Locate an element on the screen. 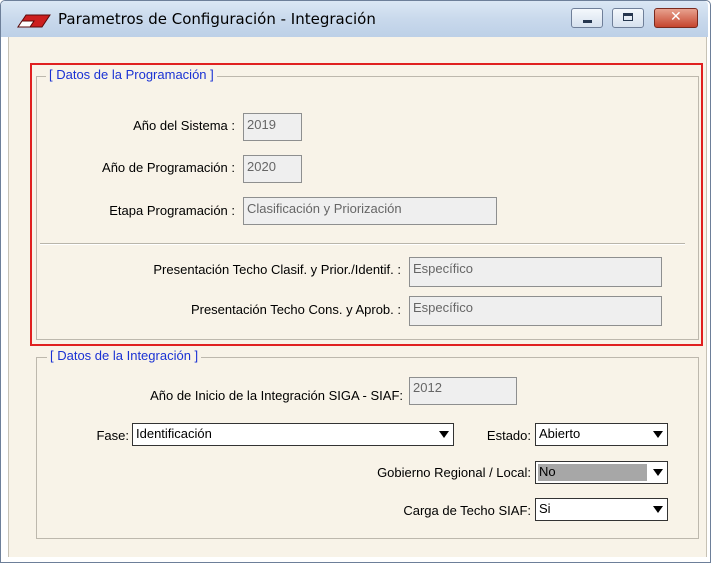  fase-dropdown-button is located at coordinates (443, 434).